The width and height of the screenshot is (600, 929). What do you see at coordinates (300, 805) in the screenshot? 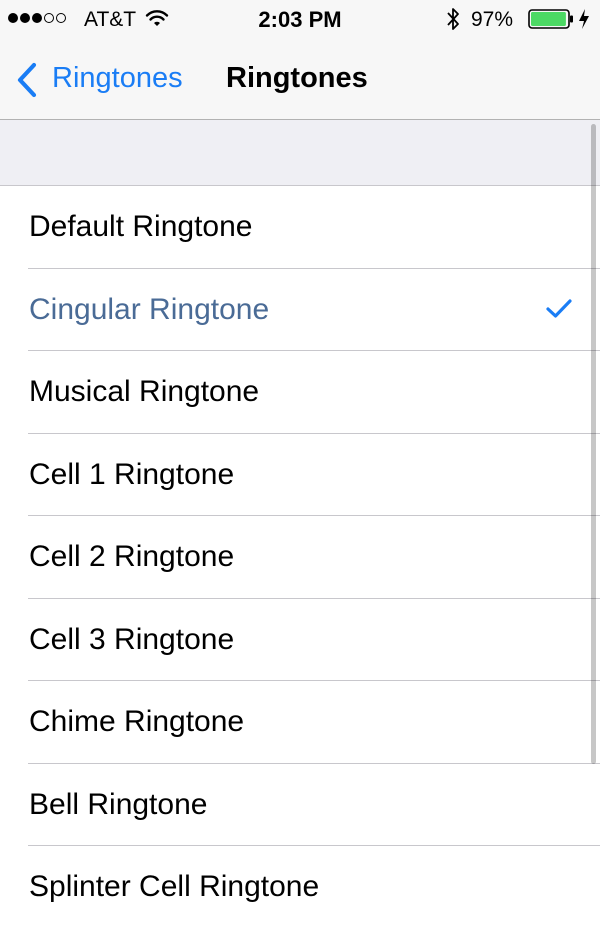
I see `ringtone-row-bell: Bell Ringtone` at bounding box center [300, 805].